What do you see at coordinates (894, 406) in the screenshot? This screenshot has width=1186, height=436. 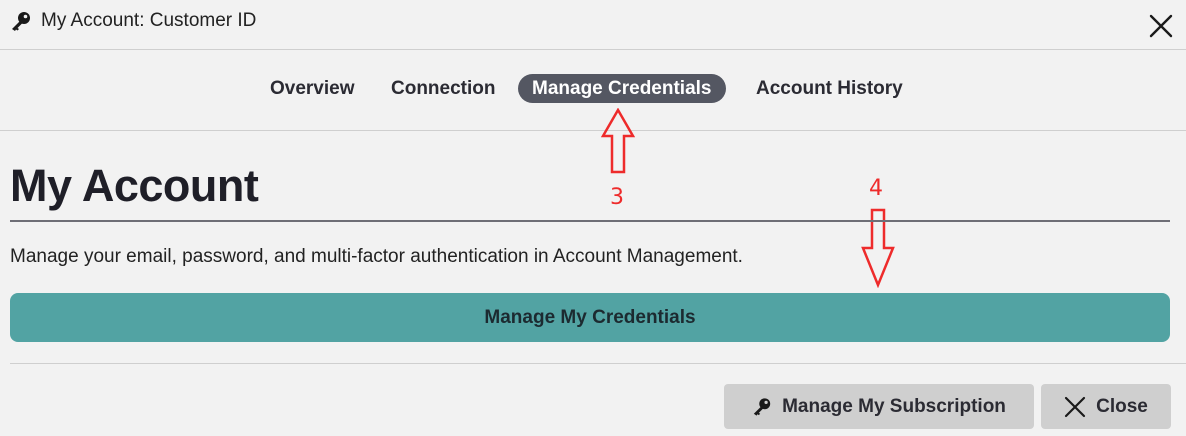 I see `manage-subscription-label: Manage My Subscription` at bounding box center [894, 406].